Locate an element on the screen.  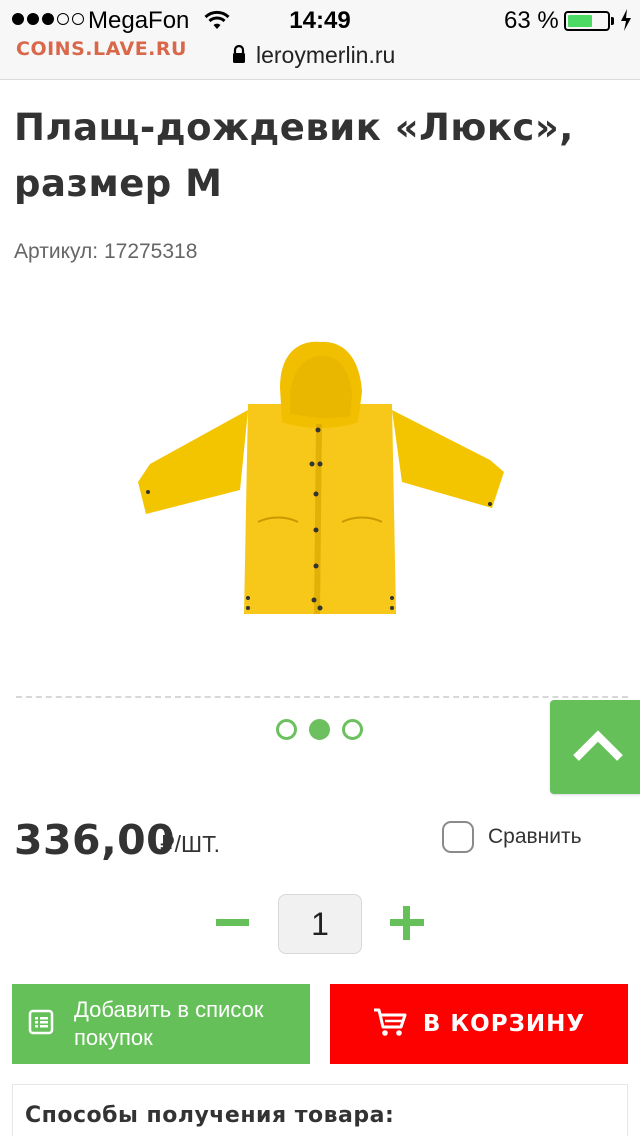
battery-icon is located at coordinates (587, 21).